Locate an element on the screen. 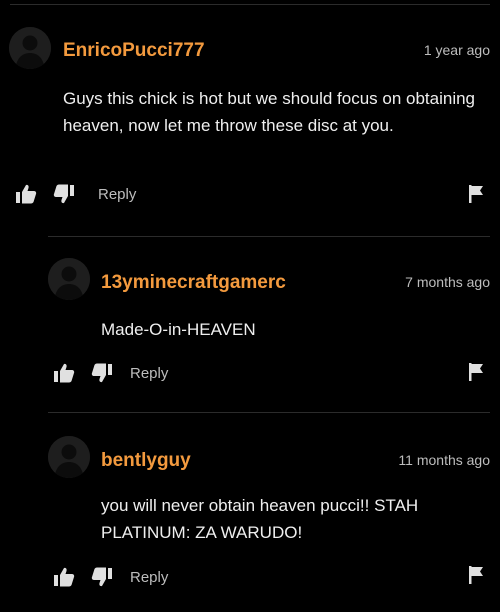  timestamp: 11 months ago is located at coordinates (444, 460).